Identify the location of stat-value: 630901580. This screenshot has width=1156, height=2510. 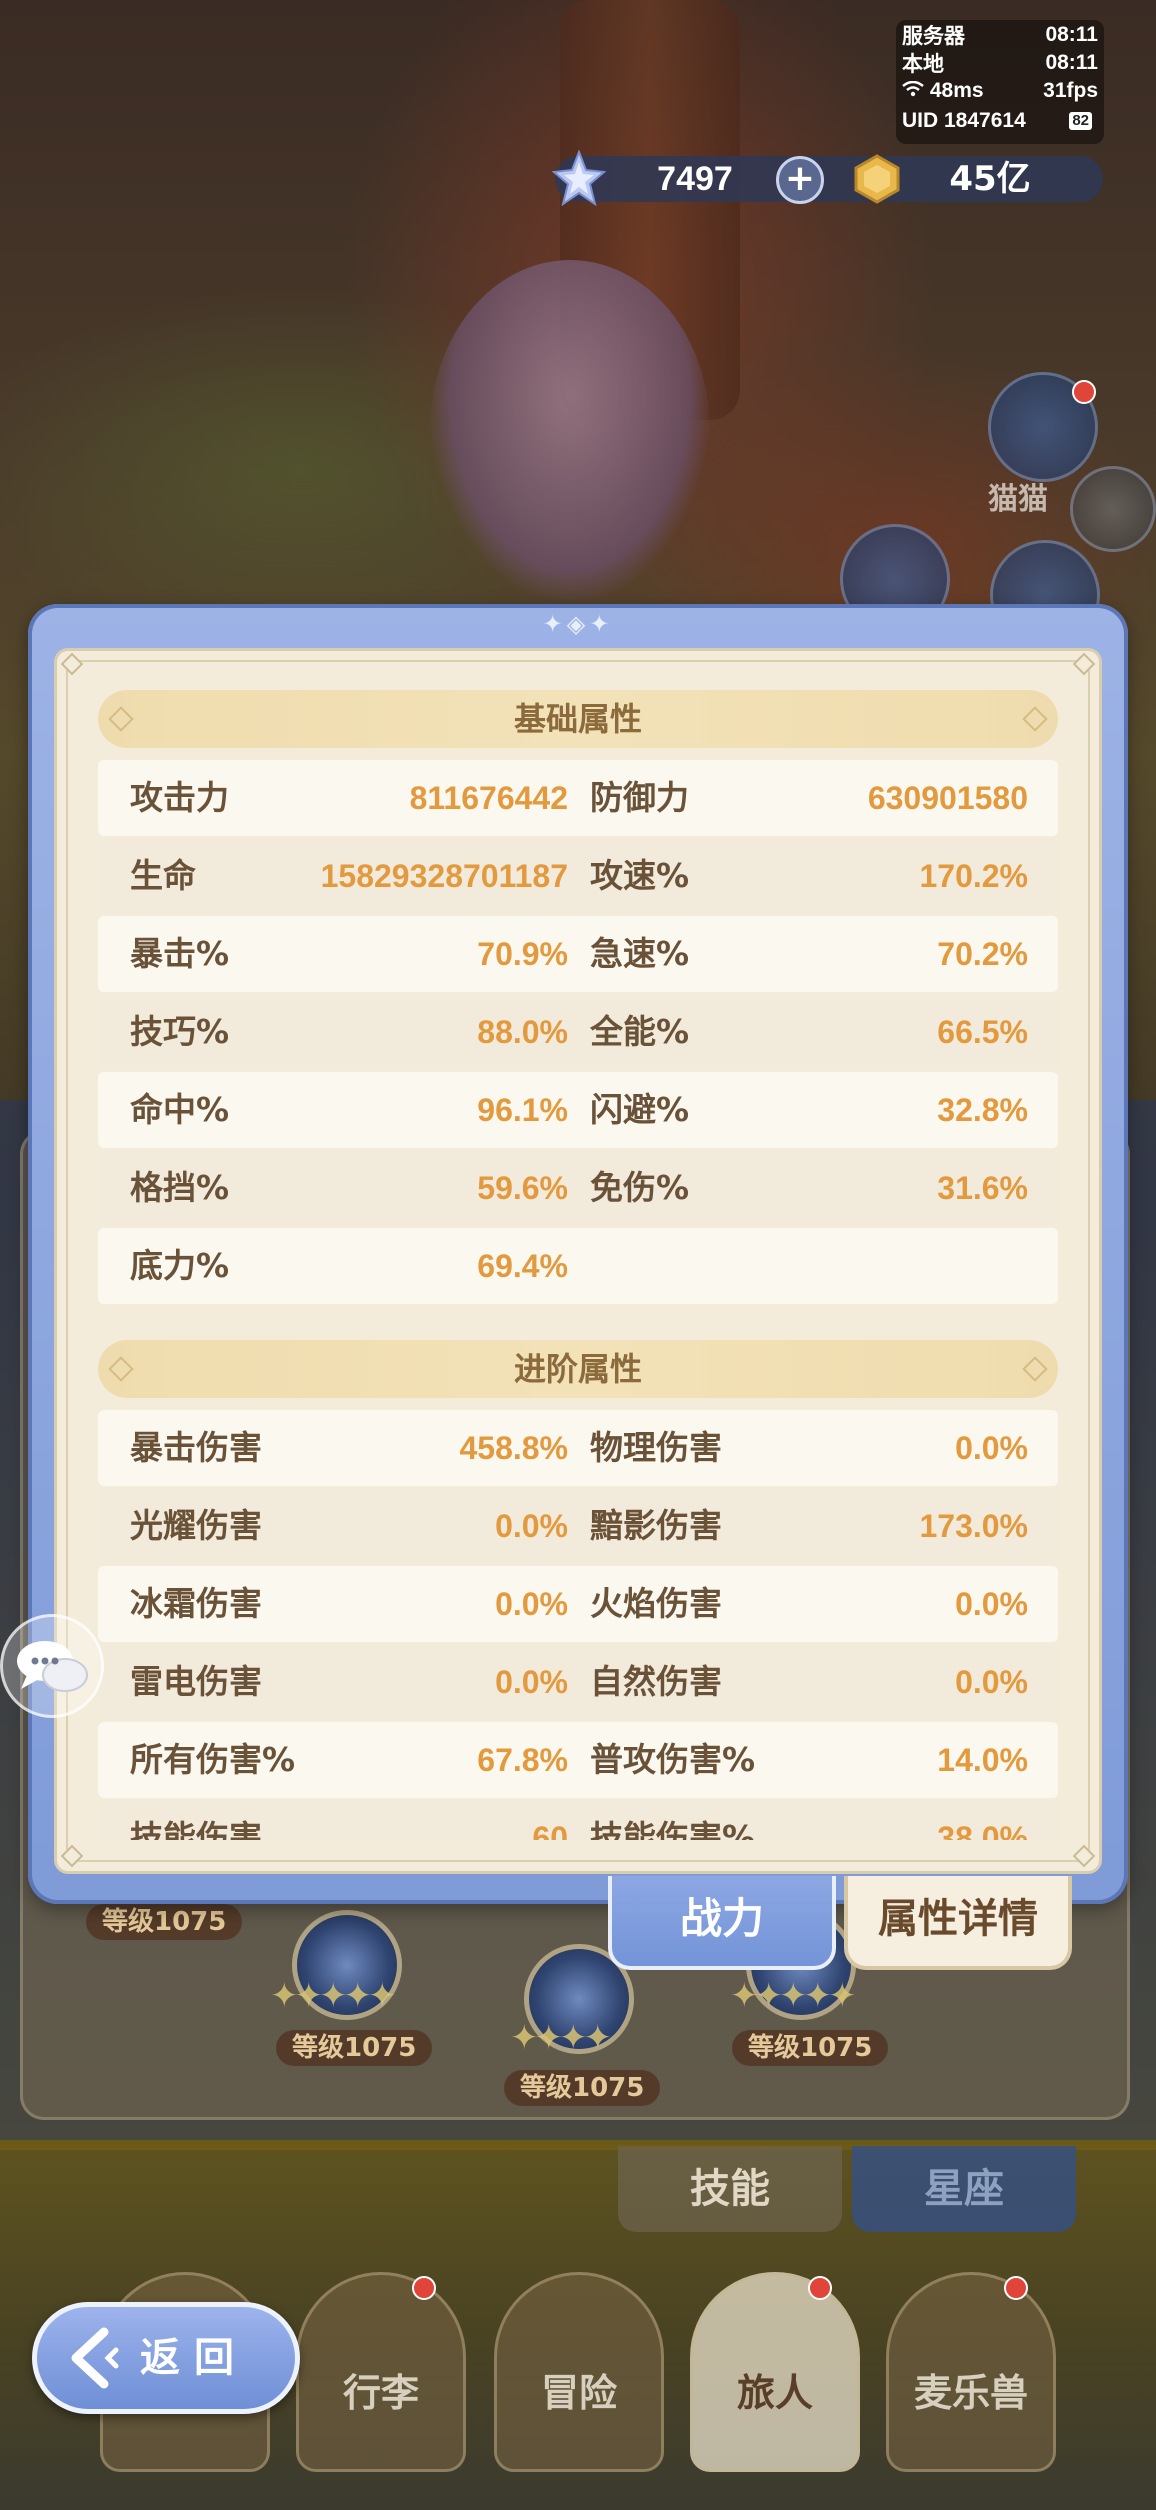
(947, 798).